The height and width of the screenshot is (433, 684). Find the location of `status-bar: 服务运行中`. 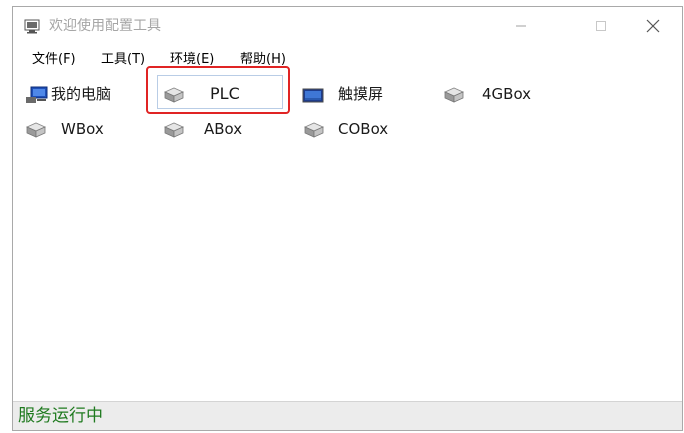

status-bar: 服务运行中 is located at coordinates (347, 415).